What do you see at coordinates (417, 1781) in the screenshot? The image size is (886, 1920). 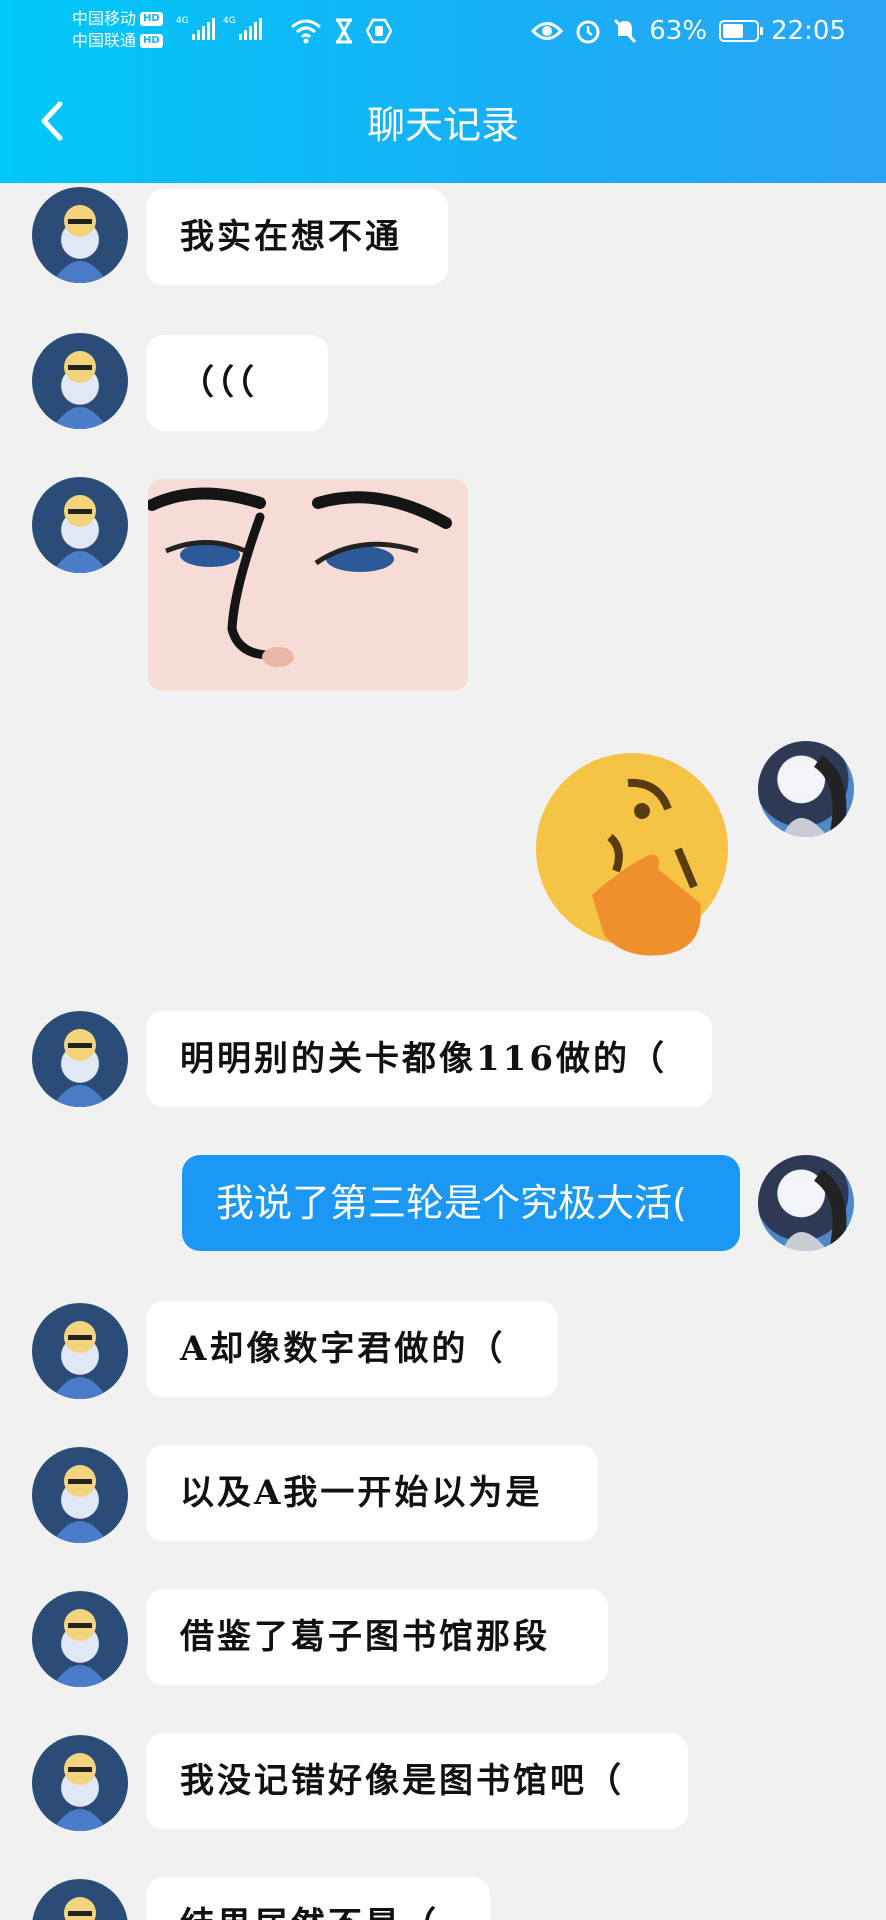 I see `message-bubble: 我没记错好像是图书馆吧（` at bounding box center [417, 1781].